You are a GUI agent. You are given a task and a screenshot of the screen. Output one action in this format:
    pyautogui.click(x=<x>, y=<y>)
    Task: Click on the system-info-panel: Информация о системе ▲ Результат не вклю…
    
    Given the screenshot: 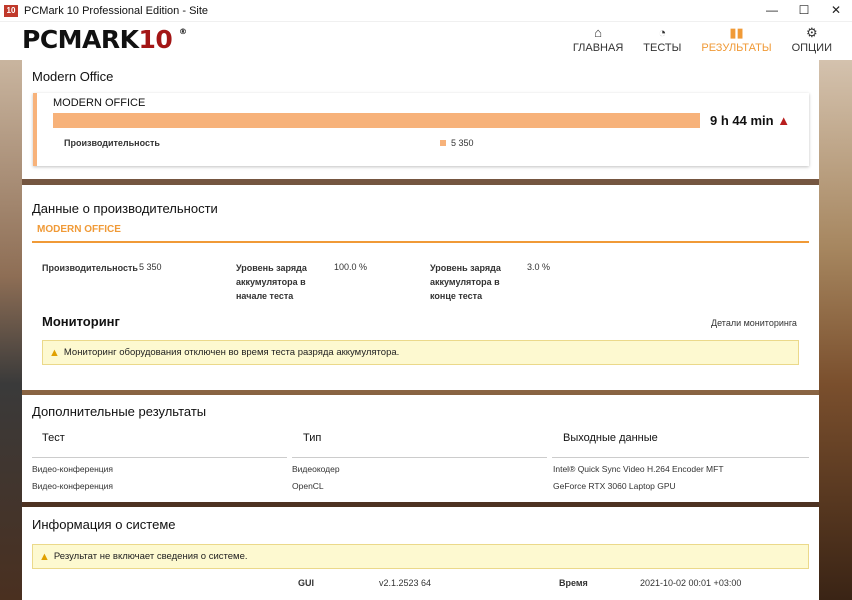 What is the action you would take?
    pyautogui.click(x=420, y=553)
    